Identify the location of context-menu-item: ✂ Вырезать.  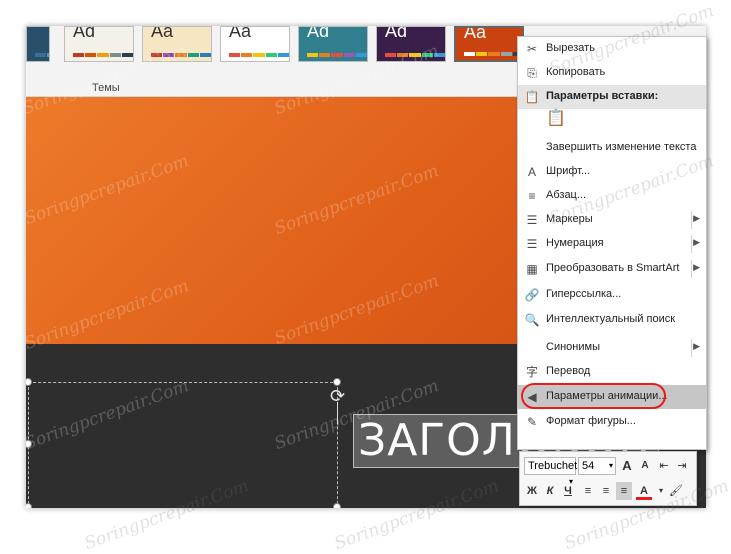
(612, 49).